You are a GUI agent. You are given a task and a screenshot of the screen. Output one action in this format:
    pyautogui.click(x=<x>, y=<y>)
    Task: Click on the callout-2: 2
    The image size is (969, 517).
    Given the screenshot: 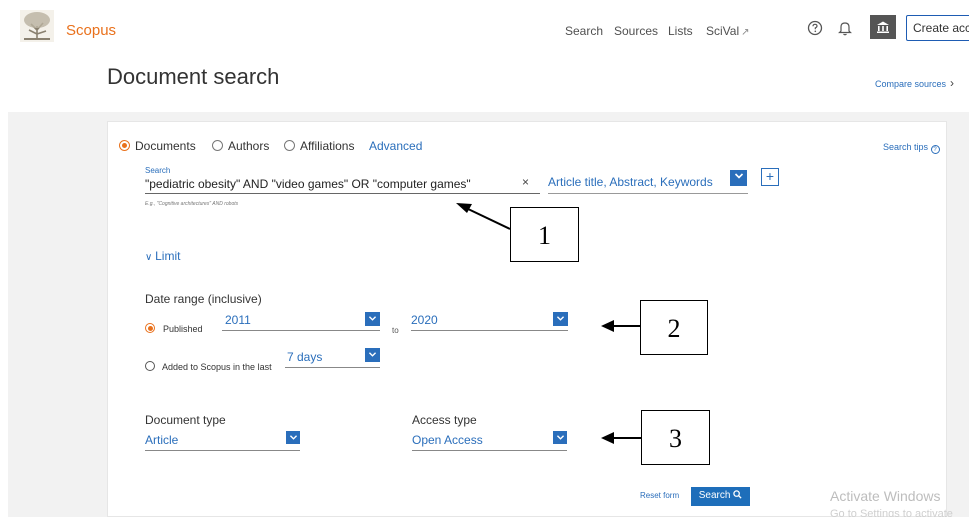 What is the action you would take?
    pyautogui.click(x=674, y=327)
    